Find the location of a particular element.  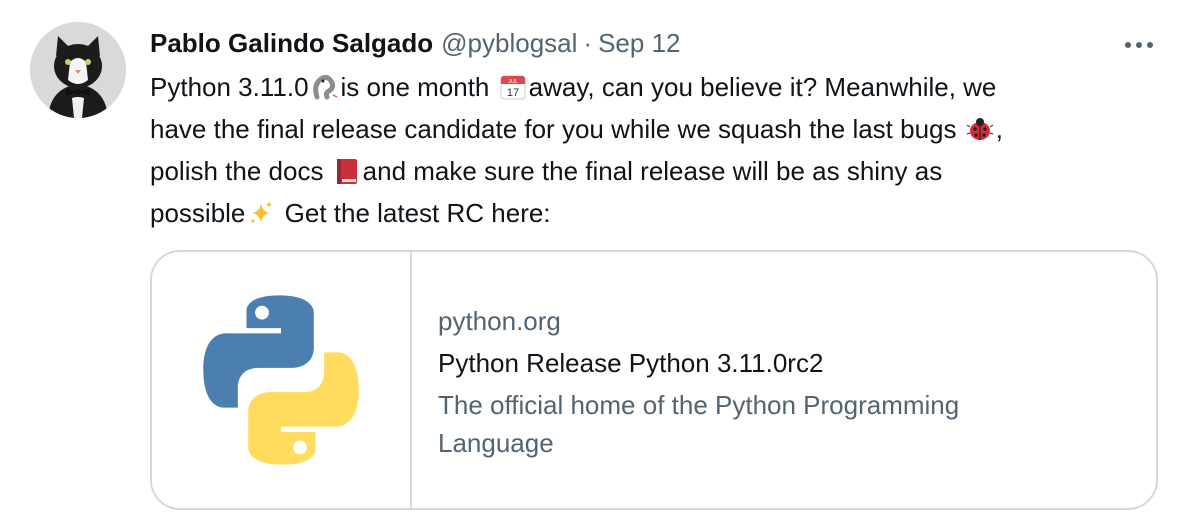

tweet-text-segment: , is located at coordinates (999, 129).